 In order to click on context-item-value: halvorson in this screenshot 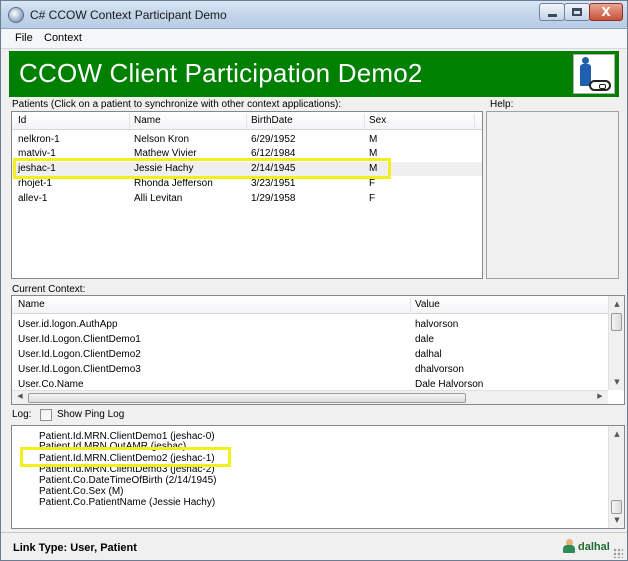, I will do `click(437, 324)`.